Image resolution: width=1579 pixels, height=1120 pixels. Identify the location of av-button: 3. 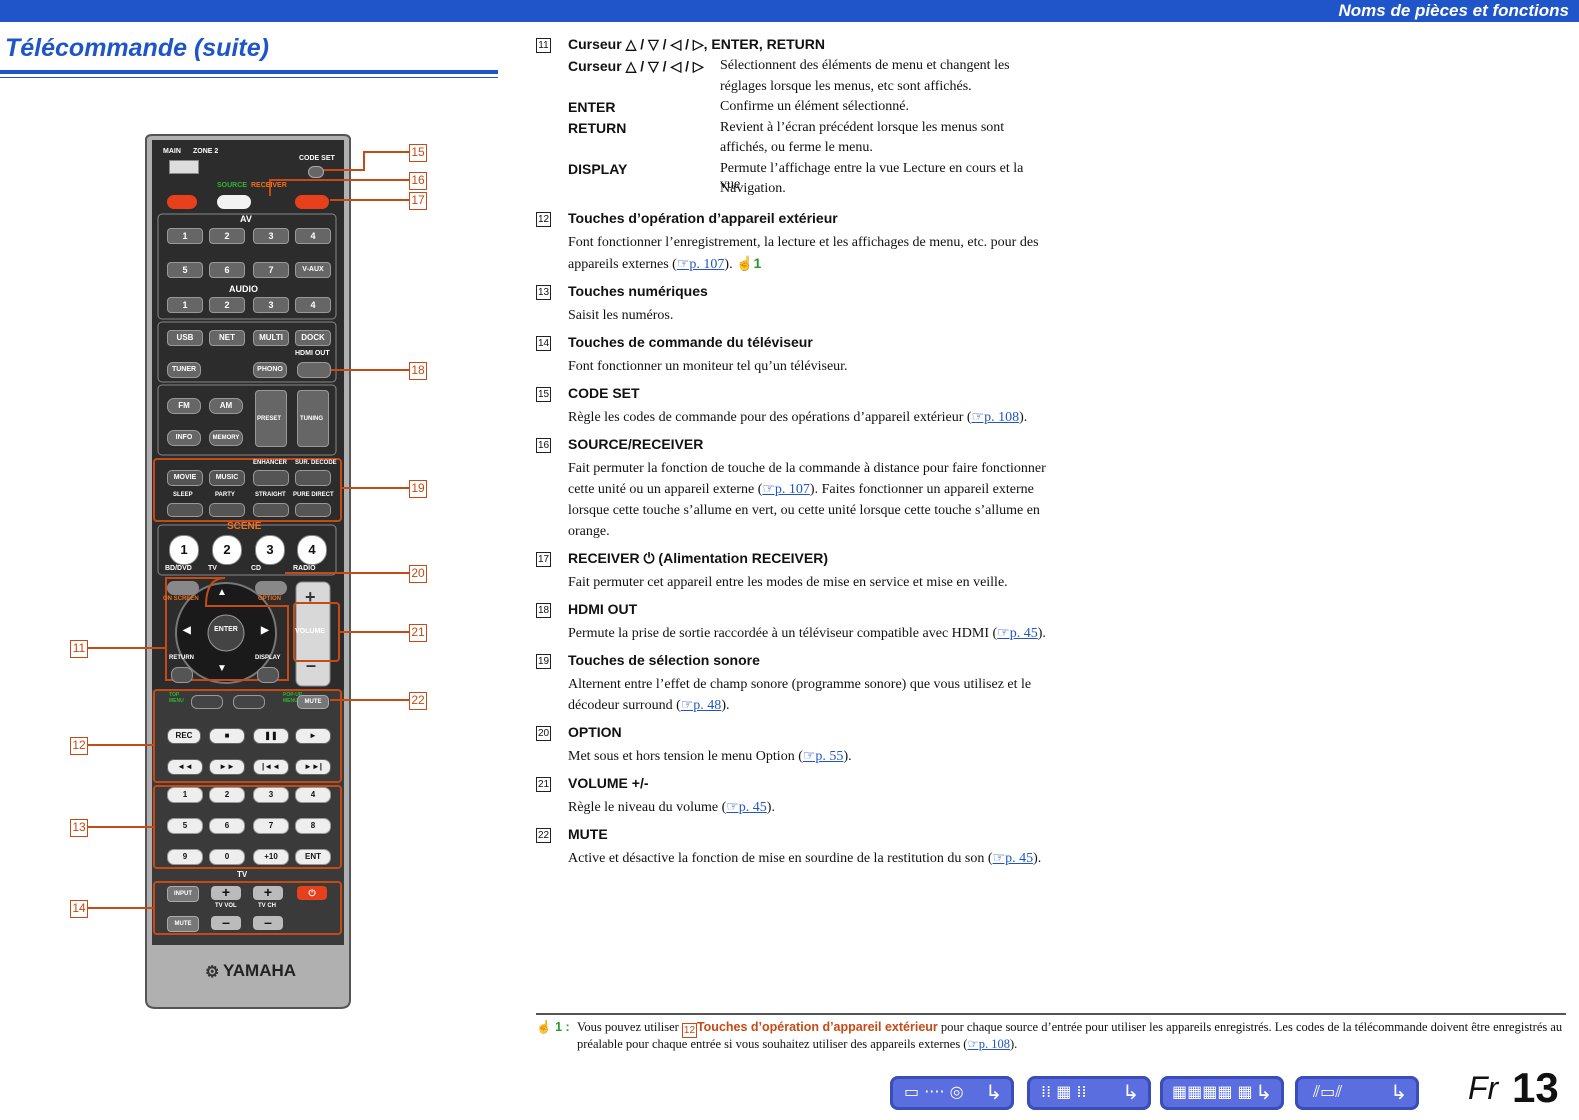
(271, 236).